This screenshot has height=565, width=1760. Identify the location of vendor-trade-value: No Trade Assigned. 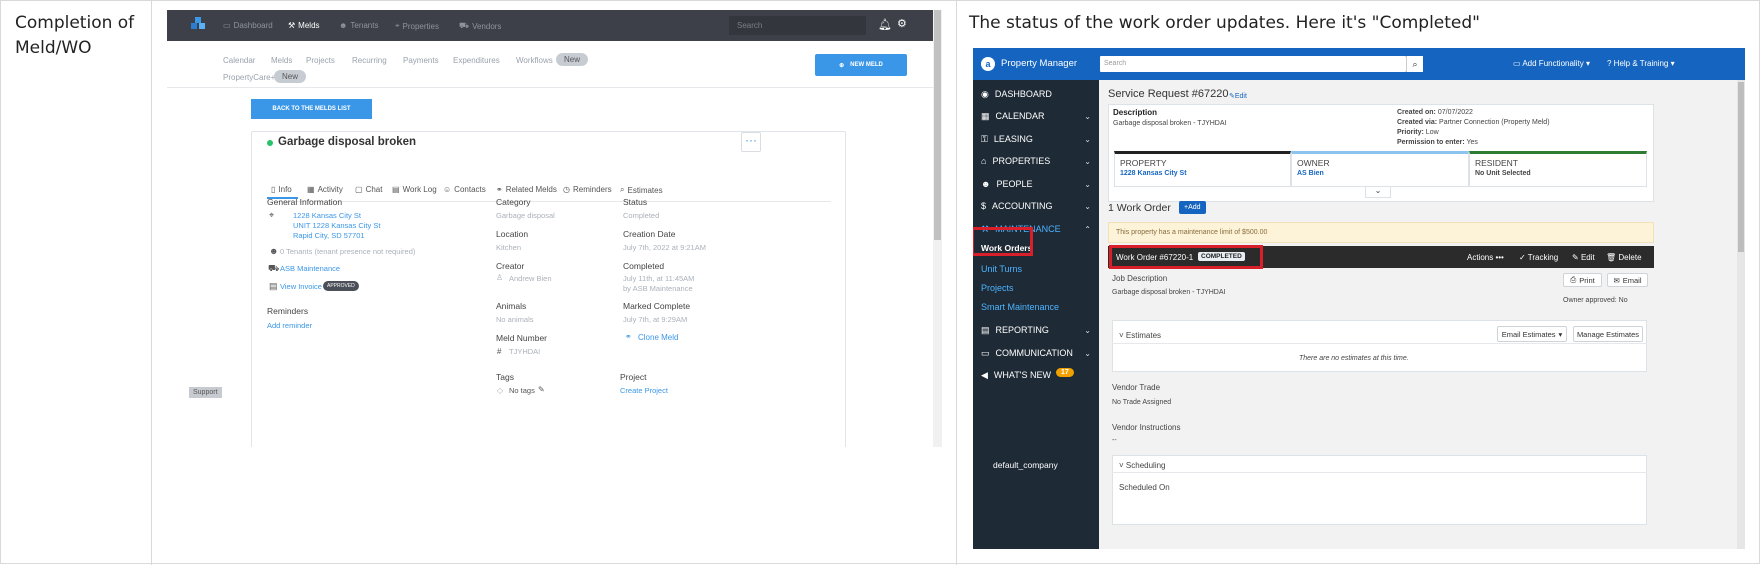
(1142, 402).